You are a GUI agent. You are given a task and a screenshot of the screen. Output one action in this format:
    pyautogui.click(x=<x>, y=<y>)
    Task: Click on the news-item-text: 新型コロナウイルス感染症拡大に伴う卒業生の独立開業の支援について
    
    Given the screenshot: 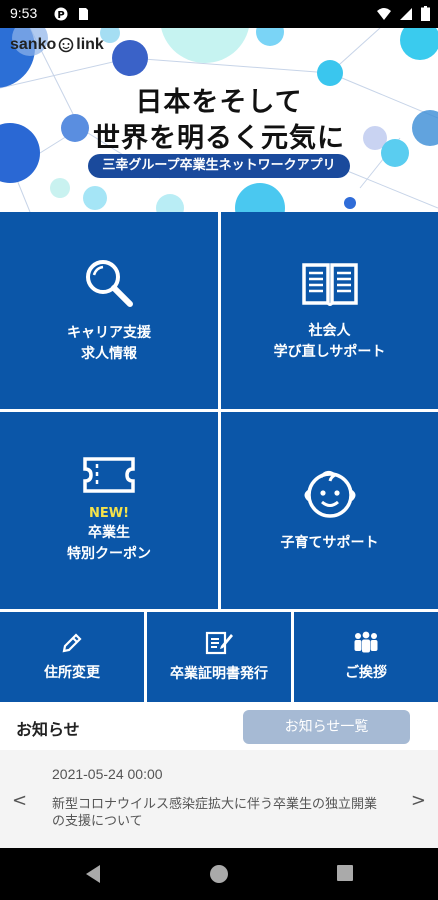 What is the action you would take?
    pyautogui.click(x=217, y=813)
    